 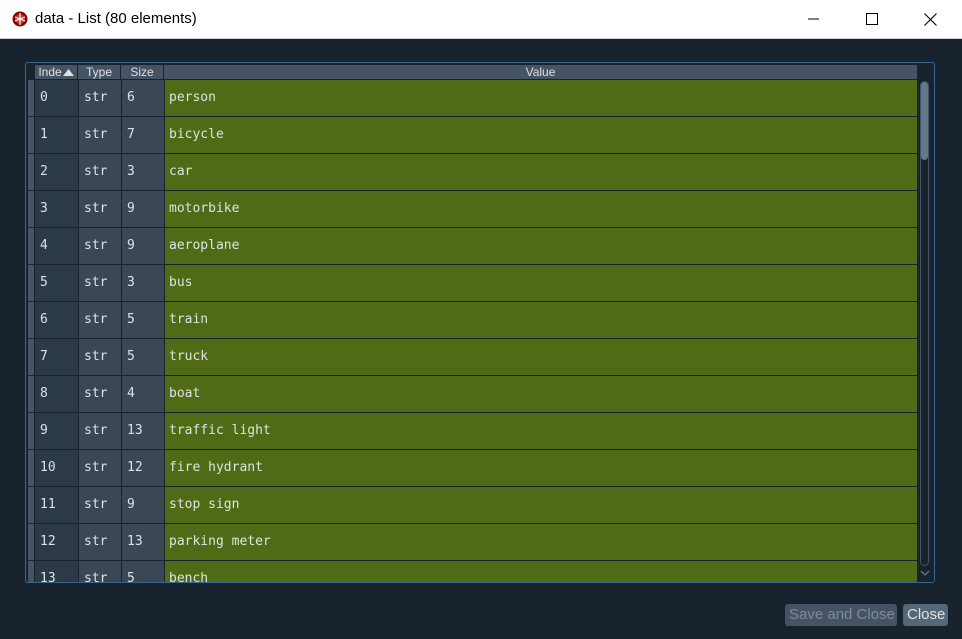 I want to click on table-row: 6 str 5 train, so click(x=472, y=320).